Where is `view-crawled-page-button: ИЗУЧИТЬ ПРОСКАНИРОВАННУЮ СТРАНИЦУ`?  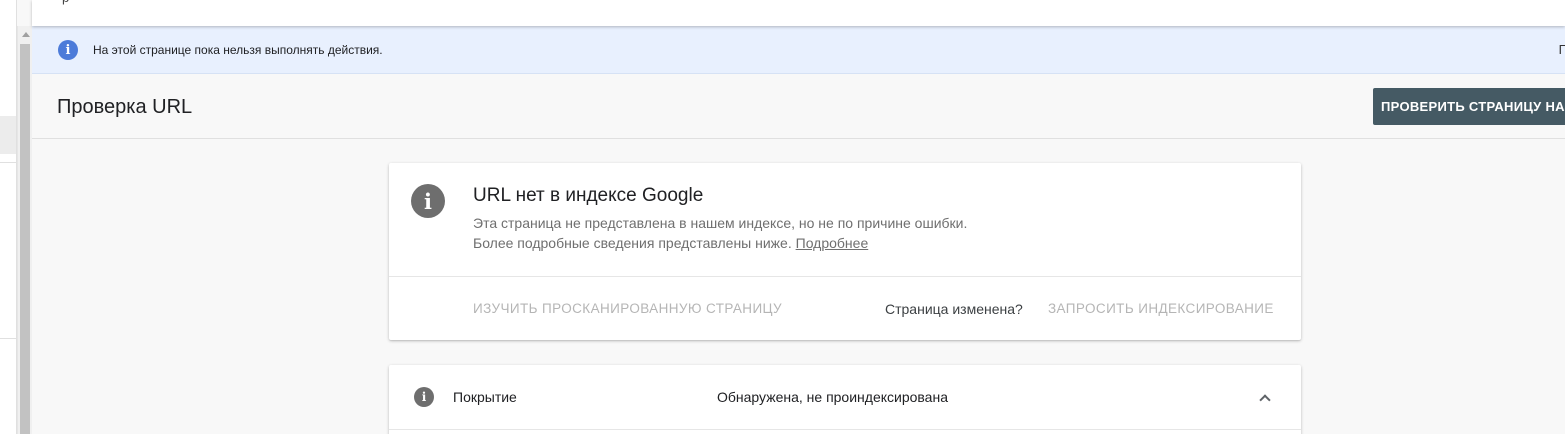
view-crawled-page-button: ИЗУЧИТЬ ПРОСКАНИРОВАННУЮ СТРАНИЦУ is located at coordinates (627, 308).